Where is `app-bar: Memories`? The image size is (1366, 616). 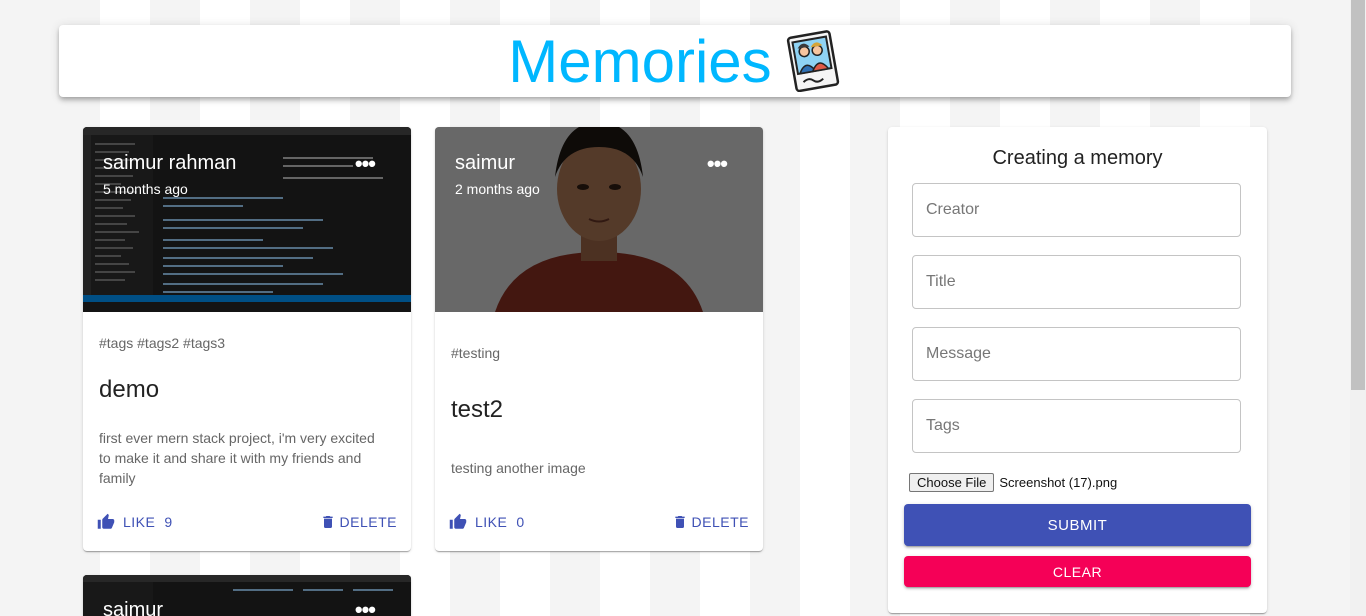 app-bar: Memories is located at coordinates (675, 61).